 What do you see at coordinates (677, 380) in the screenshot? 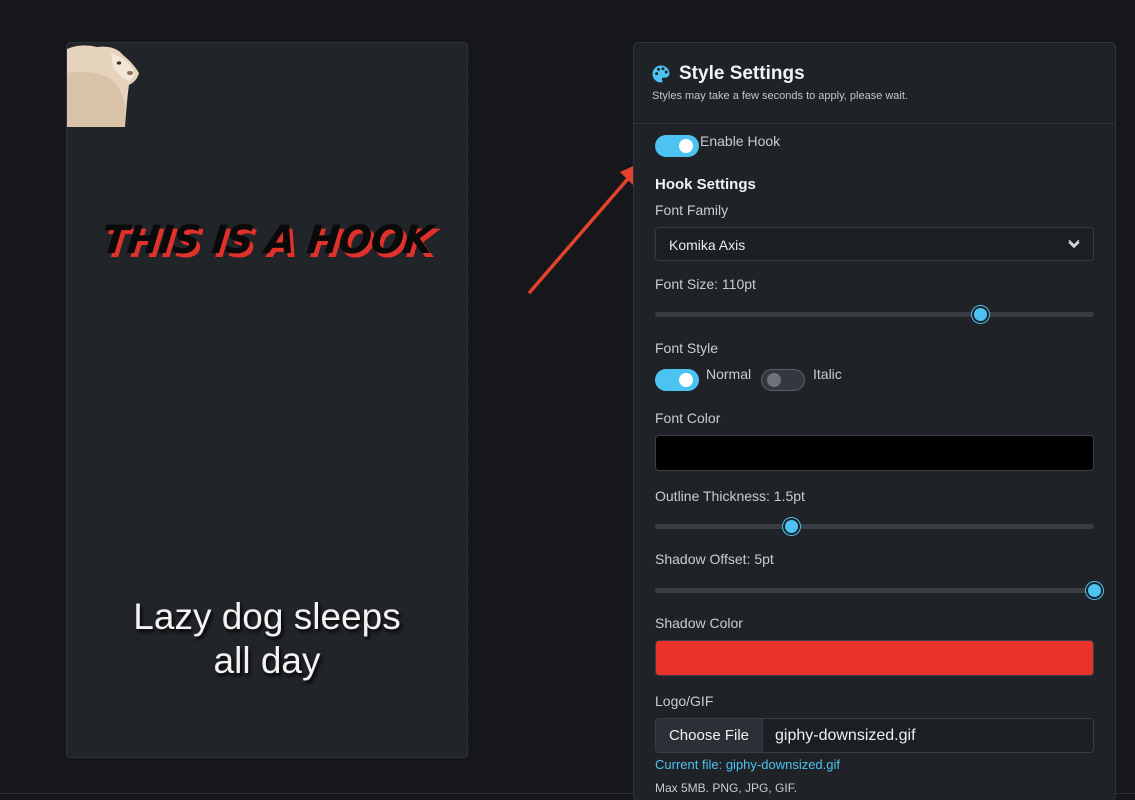
I see `normal-style-toggle` at bounding box center [677, 380].